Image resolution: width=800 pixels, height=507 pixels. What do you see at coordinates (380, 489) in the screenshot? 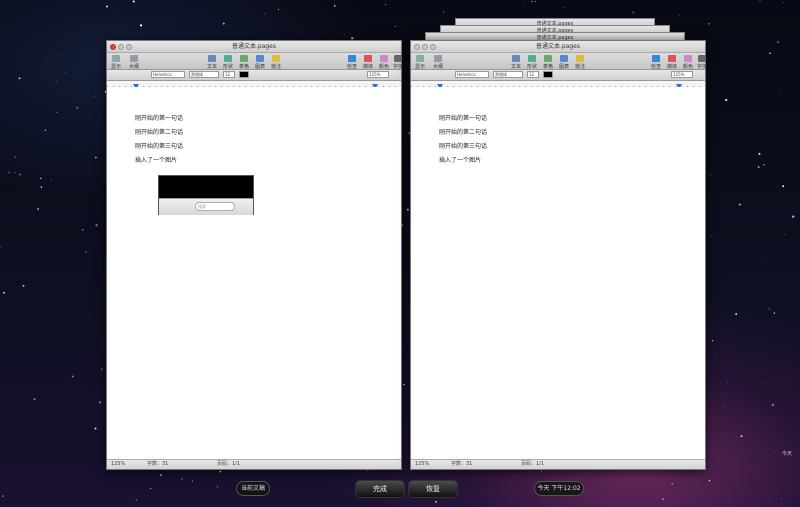
I see `done-button: 完成` at bounding box center [380, 489].